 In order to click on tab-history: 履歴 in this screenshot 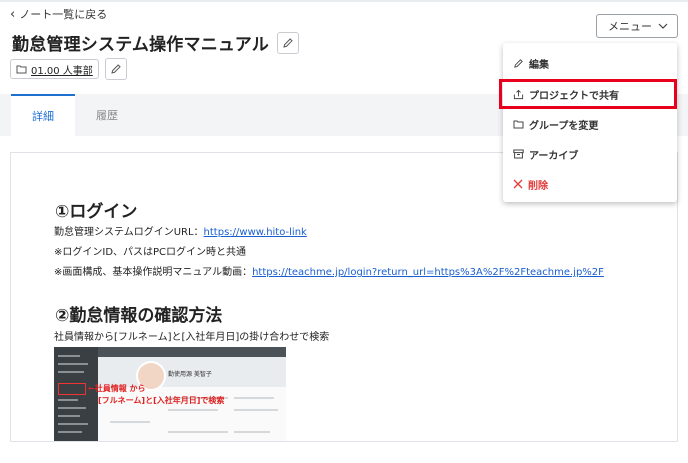, I will do `click(107, 115)`.